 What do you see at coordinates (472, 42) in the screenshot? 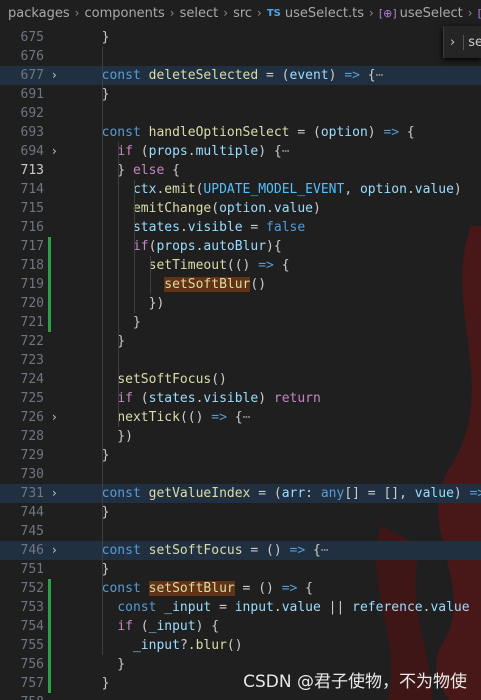
I see `find-input: se` at bounding box center [472, 42].